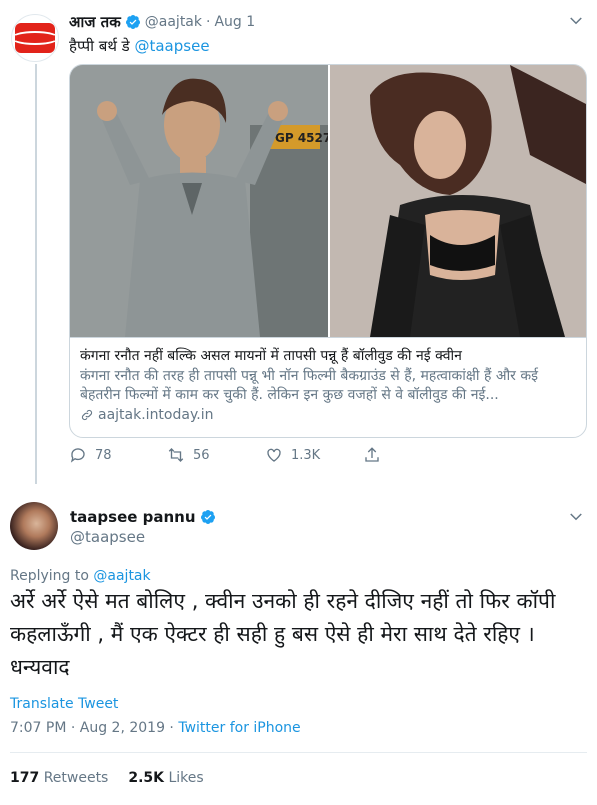 The image size is (597, 805). Describe the element at coordinates (76, 778) in the screenshot. I see `retweets-label: Retweets` at that location.